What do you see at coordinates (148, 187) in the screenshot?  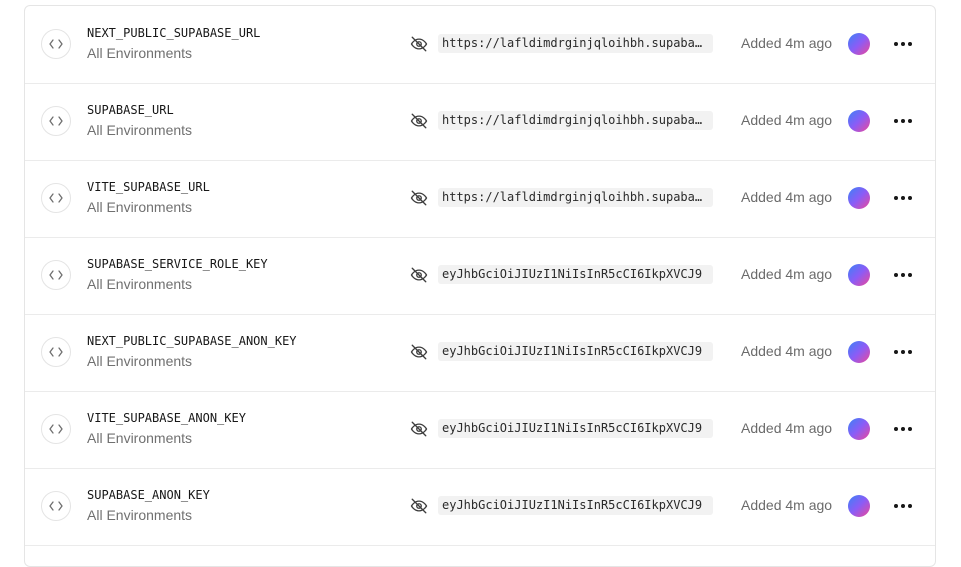 I see `env-var-name: VITE_SUPABASE_URL` at bounding box center [148, 187].